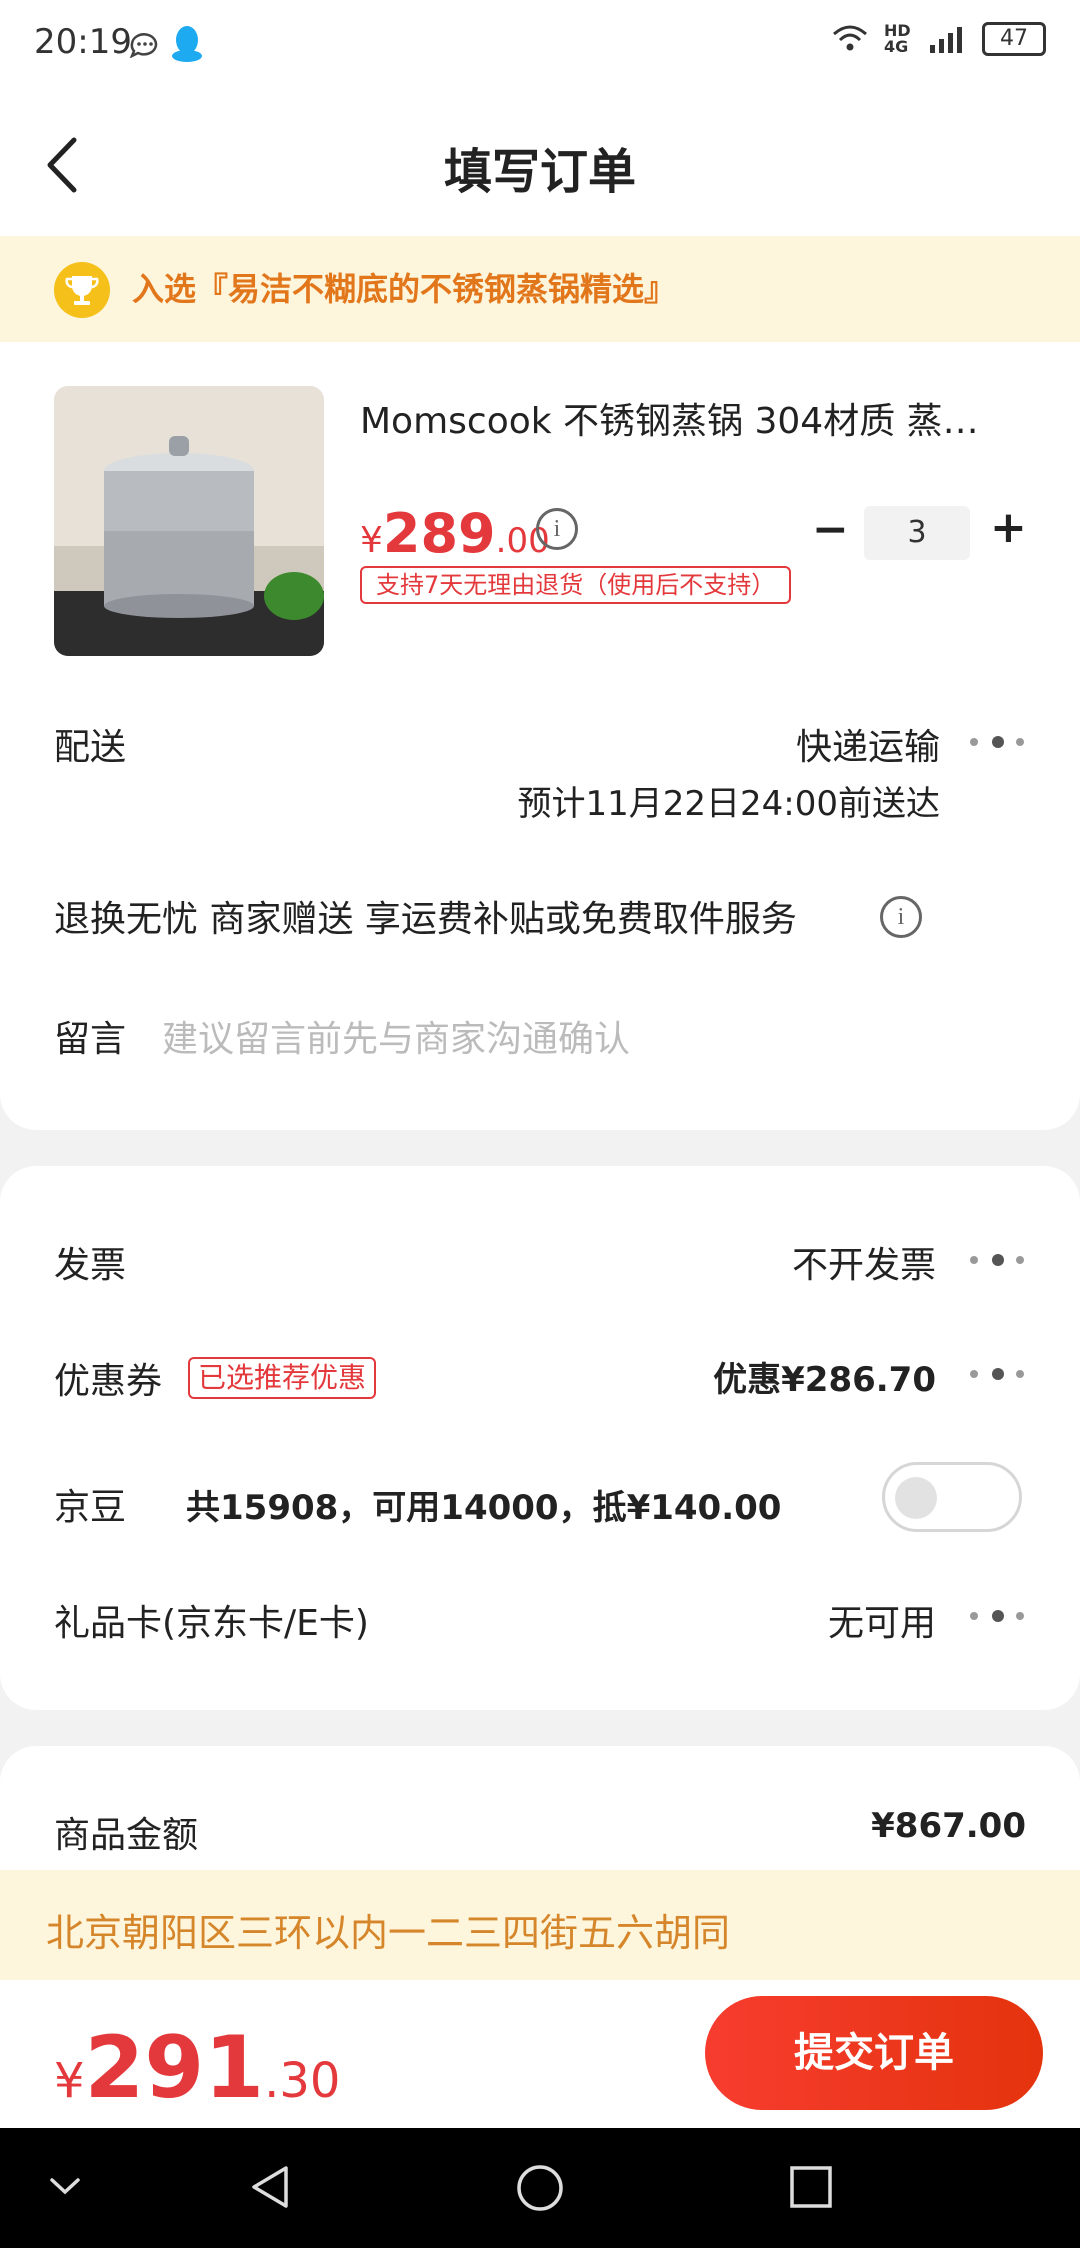 This screenshot has height=2248, width=1080. I want to click on quantity-decrease-button: −, so click(830, 529).